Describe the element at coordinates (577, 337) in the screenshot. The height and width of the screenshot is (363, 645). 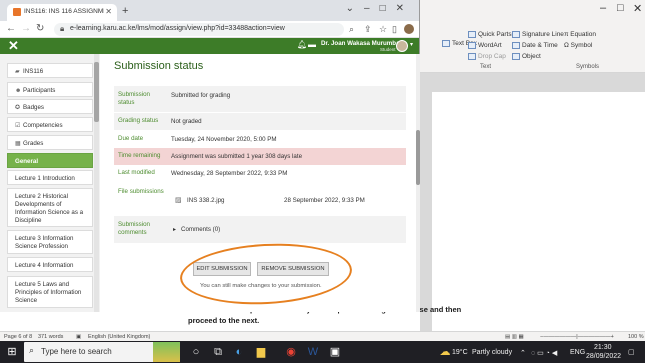
I see `zoom-slider: −——————|——————+` at that location.